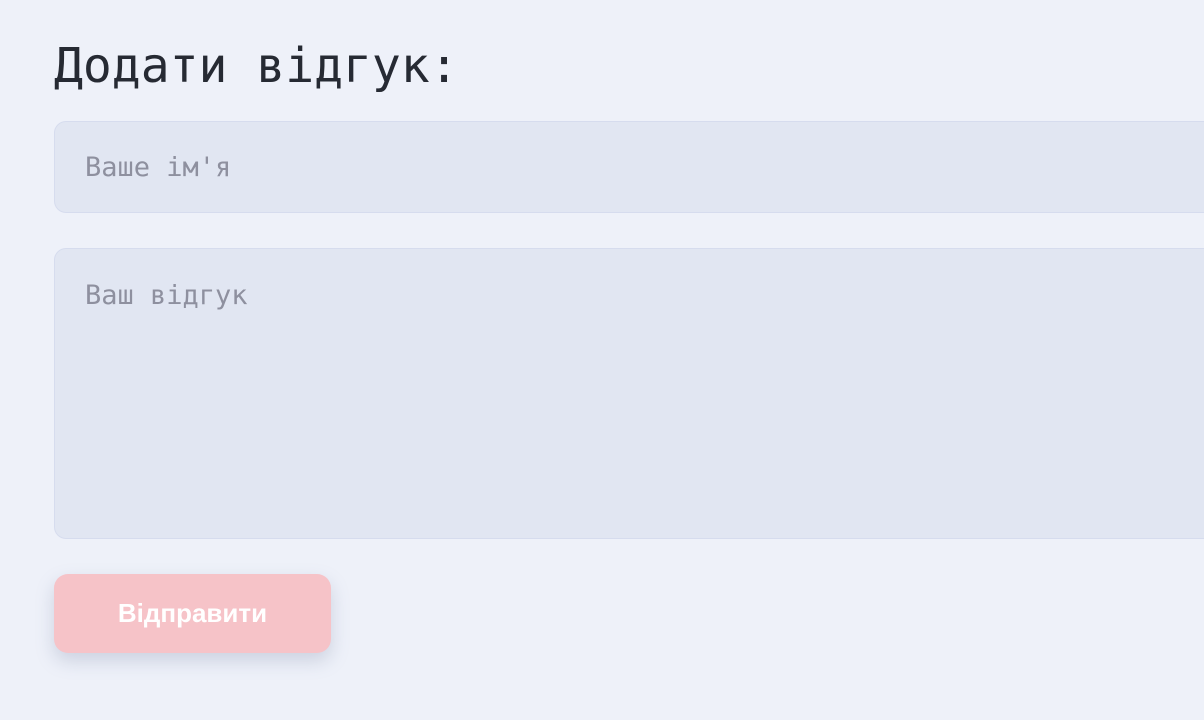 This screenshot has width=1204, height=720. I want to click on submit-button: Відправити, so click(192, 613).